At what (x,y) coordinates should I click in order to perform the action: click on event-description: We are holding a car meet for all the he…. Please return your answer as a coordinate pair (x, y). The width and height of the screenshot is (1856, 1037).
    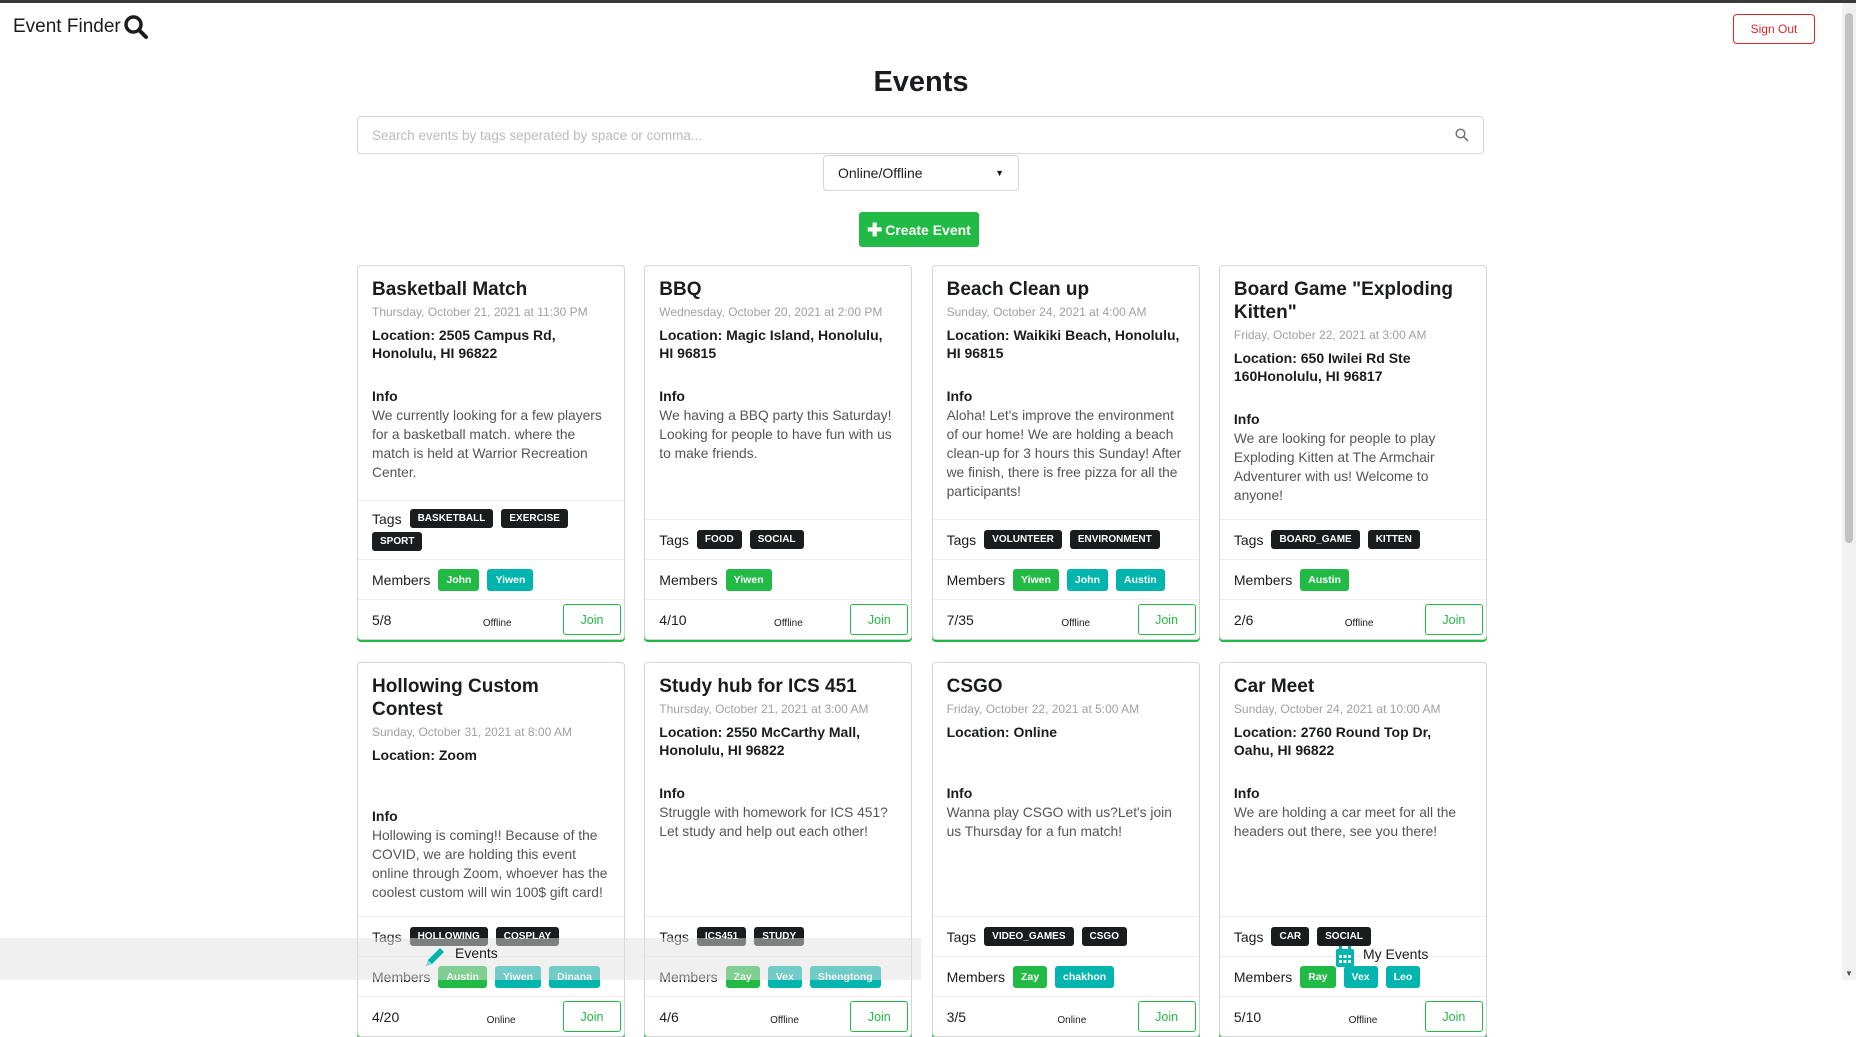
    Looking at the image, I should click on (1345, 822).